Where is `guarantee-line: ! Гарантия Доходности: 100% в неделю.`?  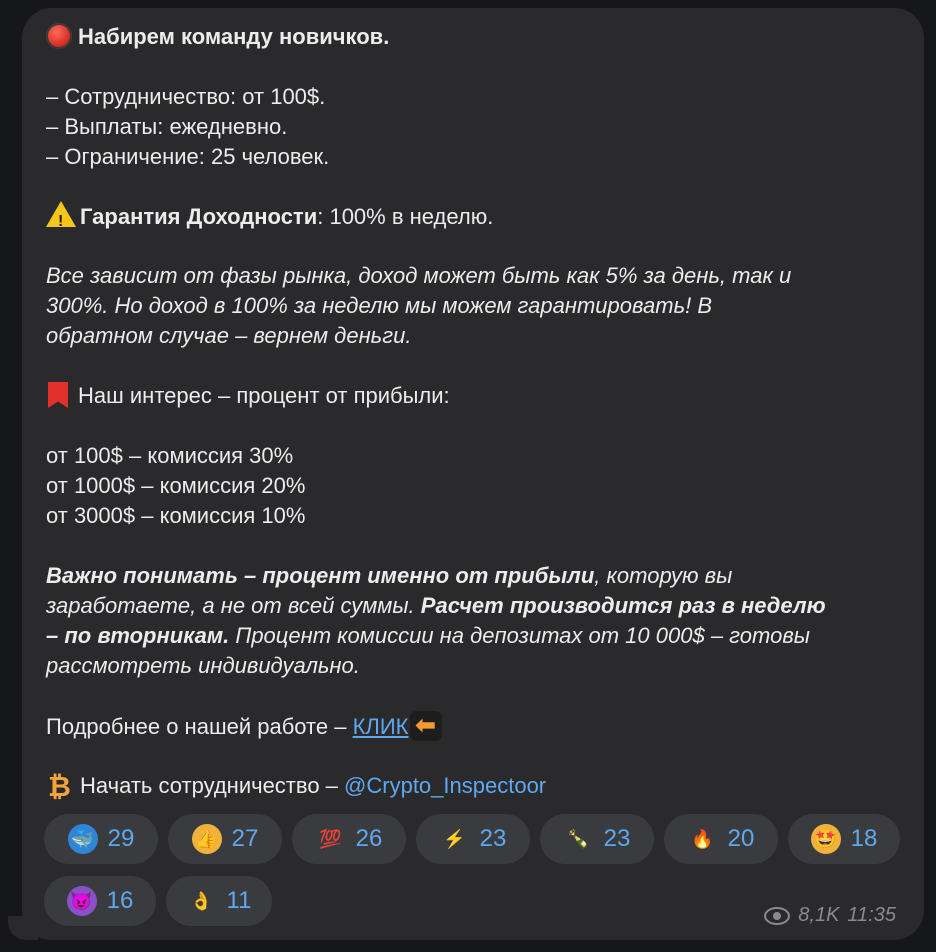 guarantee-line: ! Гарантия Доходности: 100% в неделю. is located at coordinates (269, 216).